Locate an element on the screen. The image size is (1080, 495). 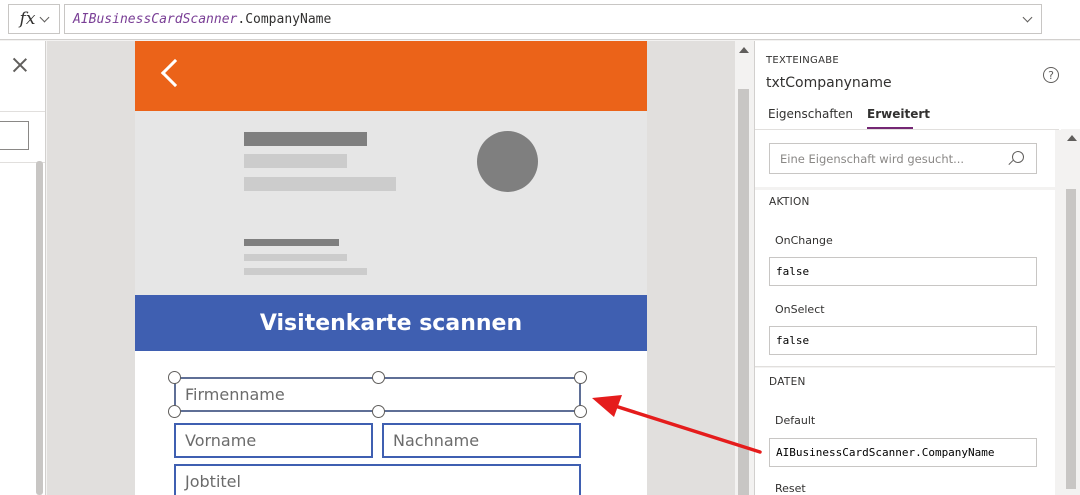
card-placeholder-avatar is located at coordinates (507, 161).